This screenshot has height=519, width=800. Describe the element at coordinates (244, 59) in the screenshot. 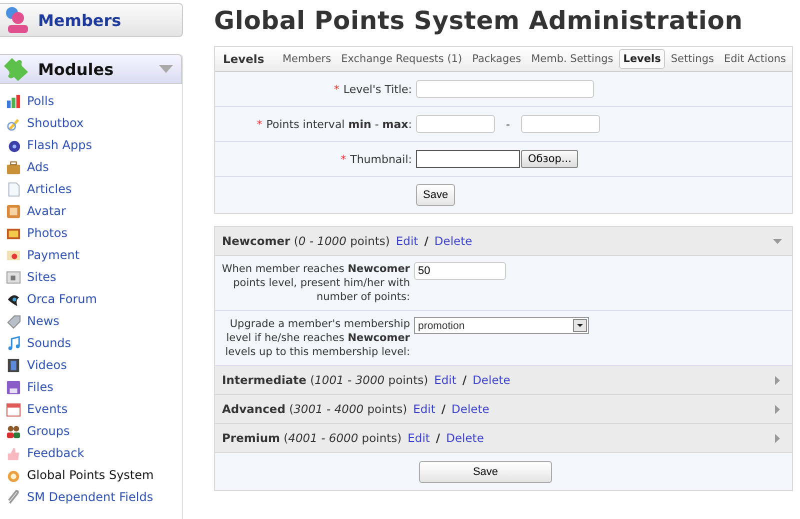

I see `panel-title: Levels` at that location.